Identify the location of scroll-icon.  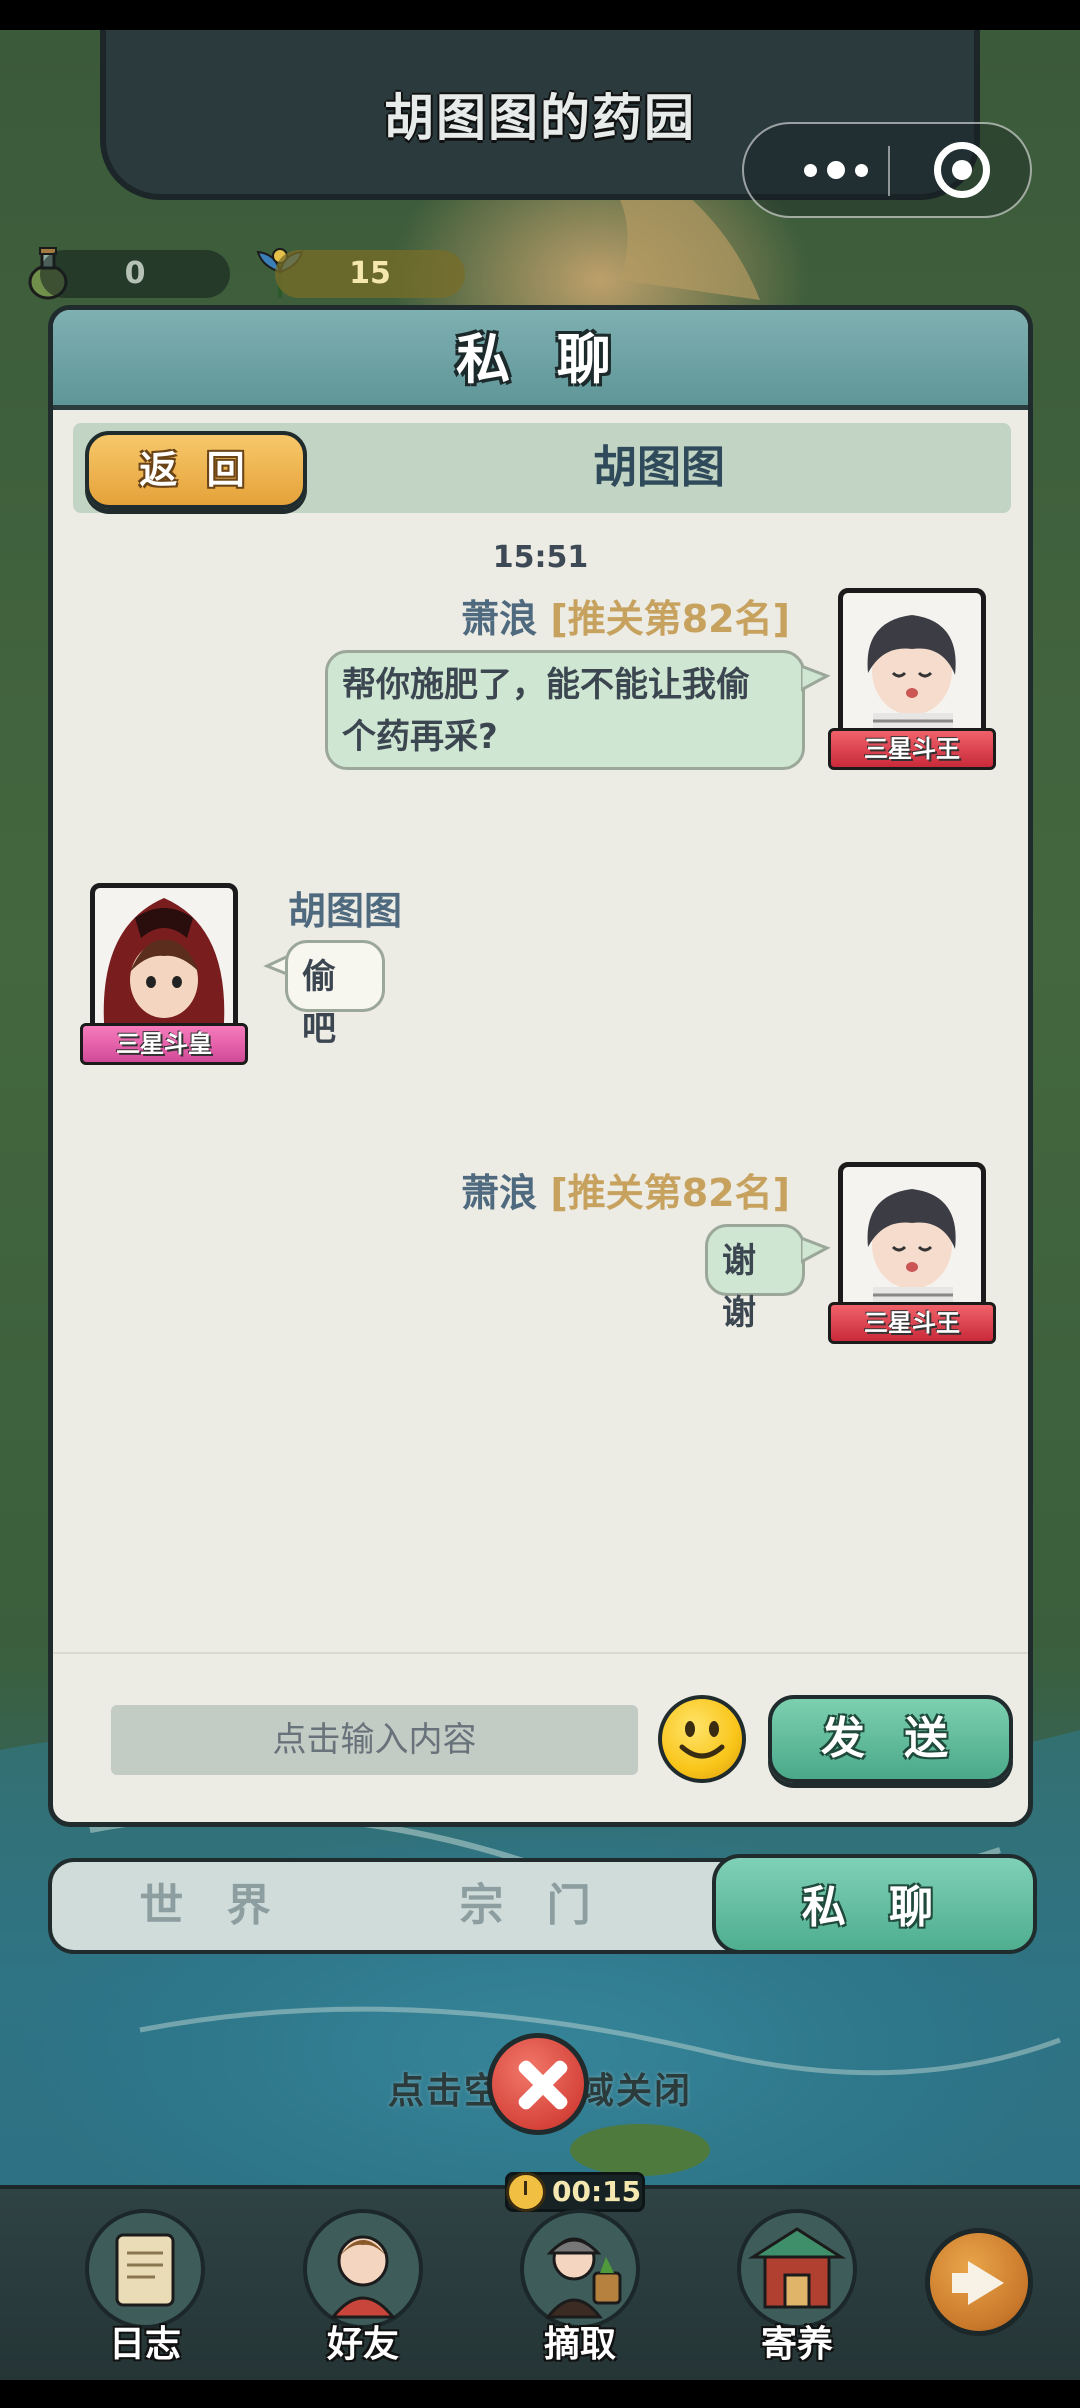
(145, 2269).